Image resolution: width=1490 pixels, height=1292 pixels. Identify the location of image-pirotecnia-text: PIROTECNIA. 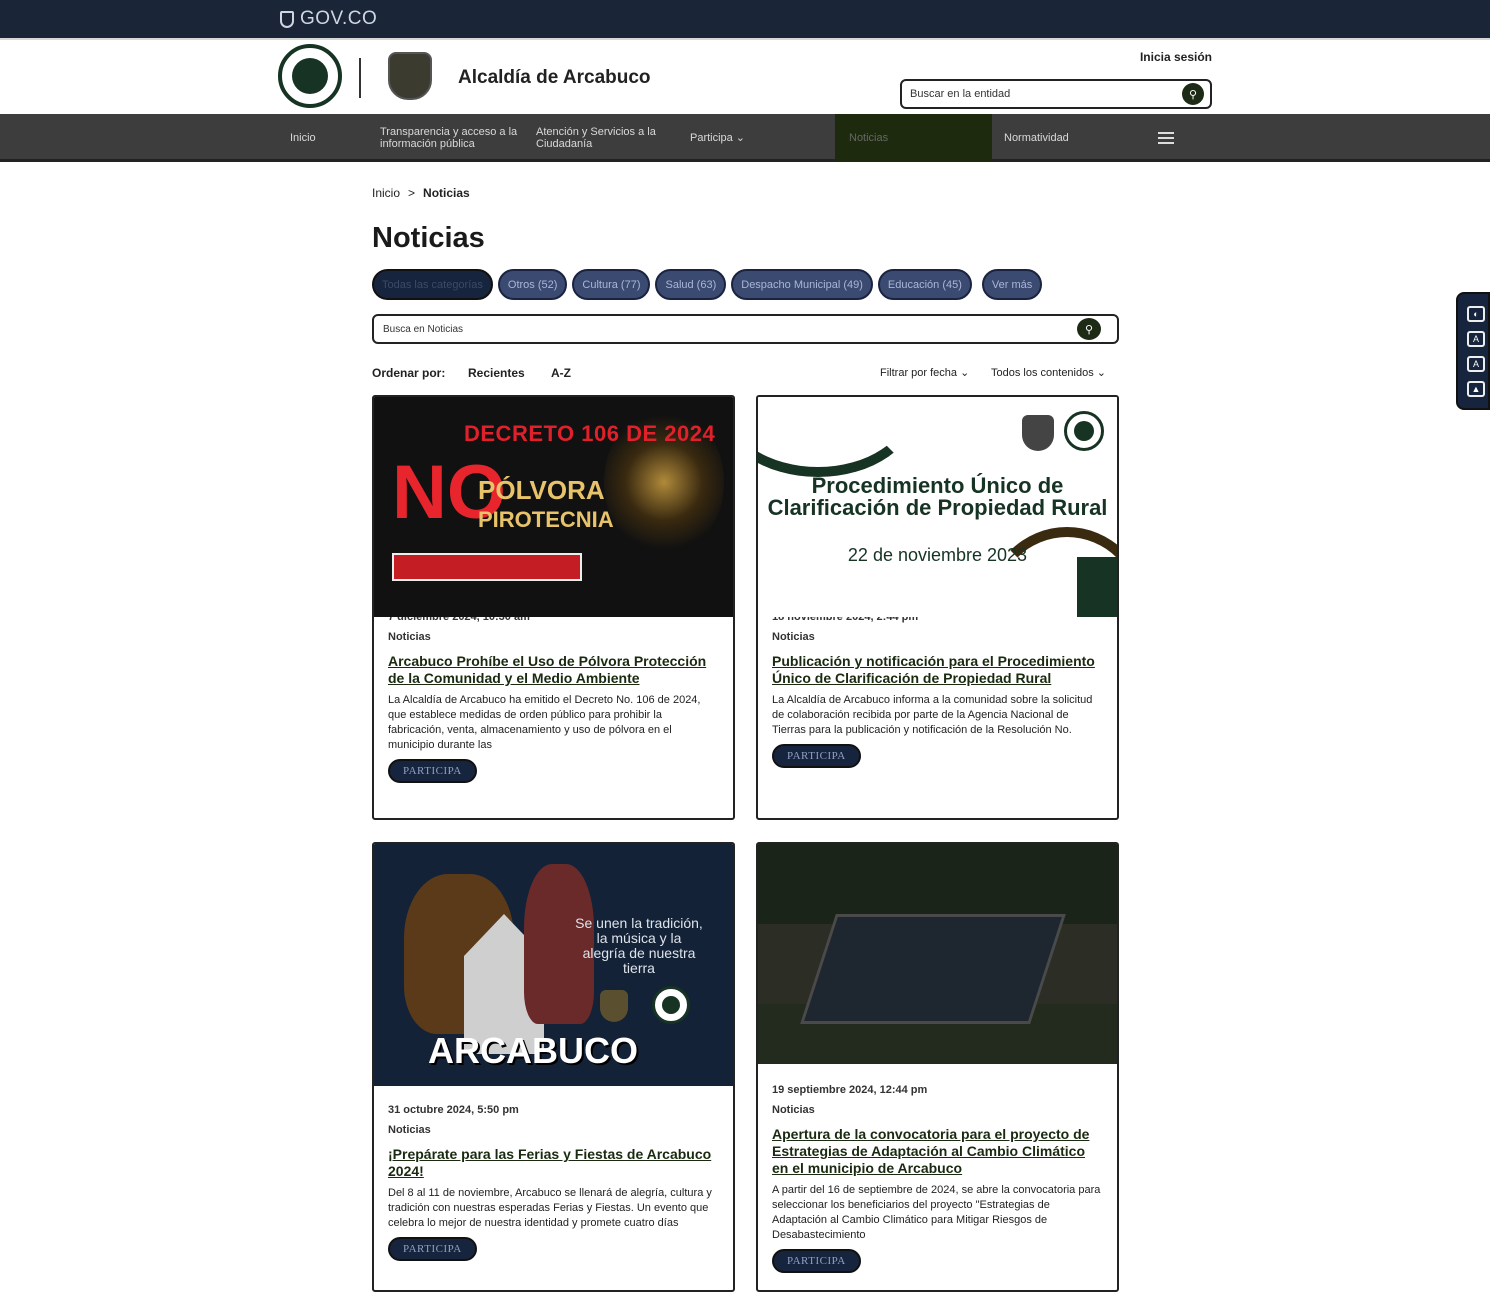
(546, 519).